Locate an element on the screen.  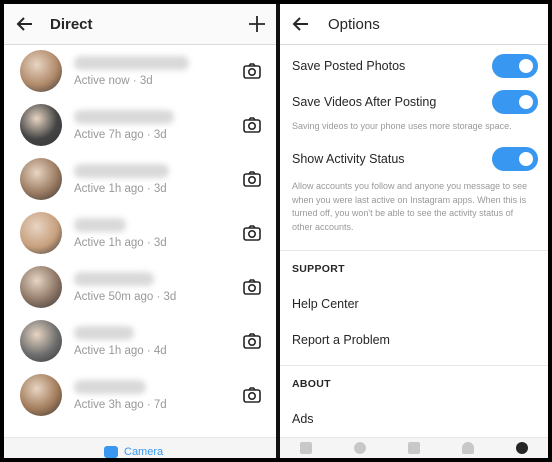
bottom-nav is located at coordinates (414, 447).